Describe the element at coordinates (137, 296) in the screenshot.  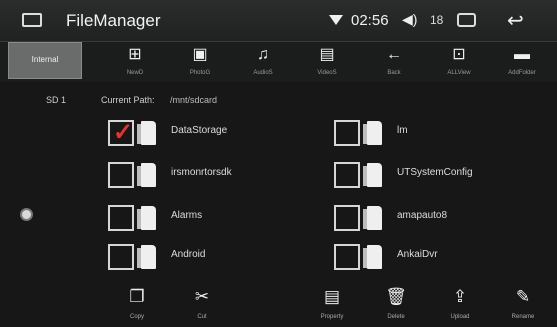
I see `copy-icon: ❐` at that location.